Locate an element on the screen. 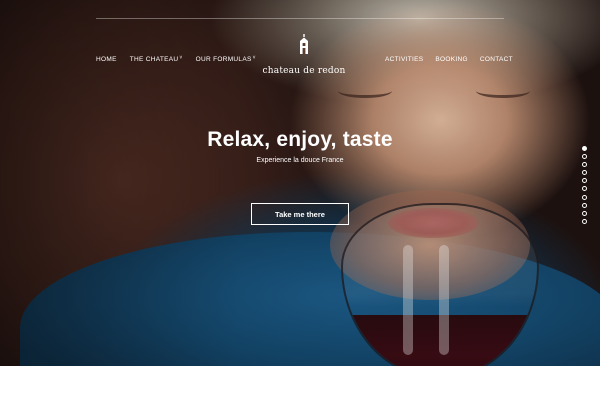 The height and width of the screenshot is (400, 600). nav-item-label: THE CHATEAU is located at coordinates (154, 59).